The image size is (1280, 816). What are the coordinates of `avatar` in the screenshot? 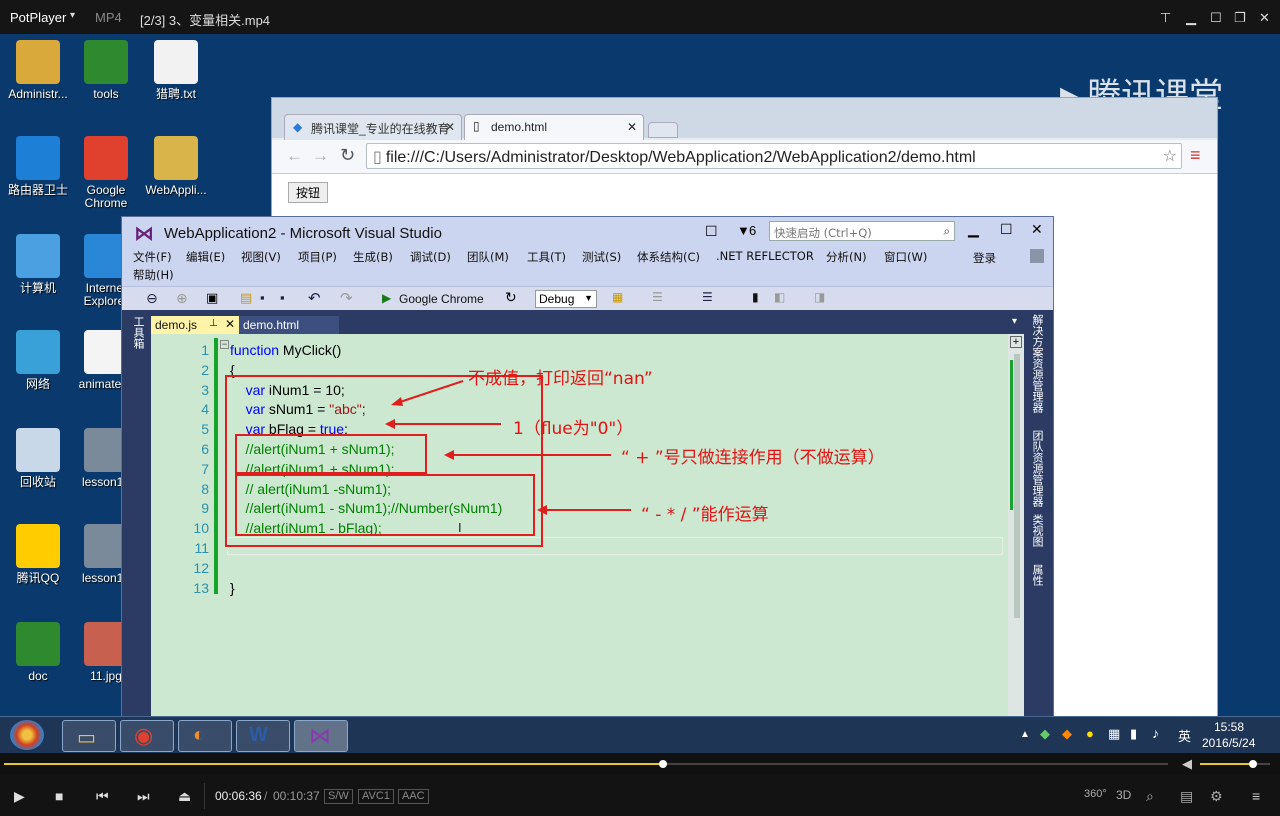 It's located at (1037, 256).